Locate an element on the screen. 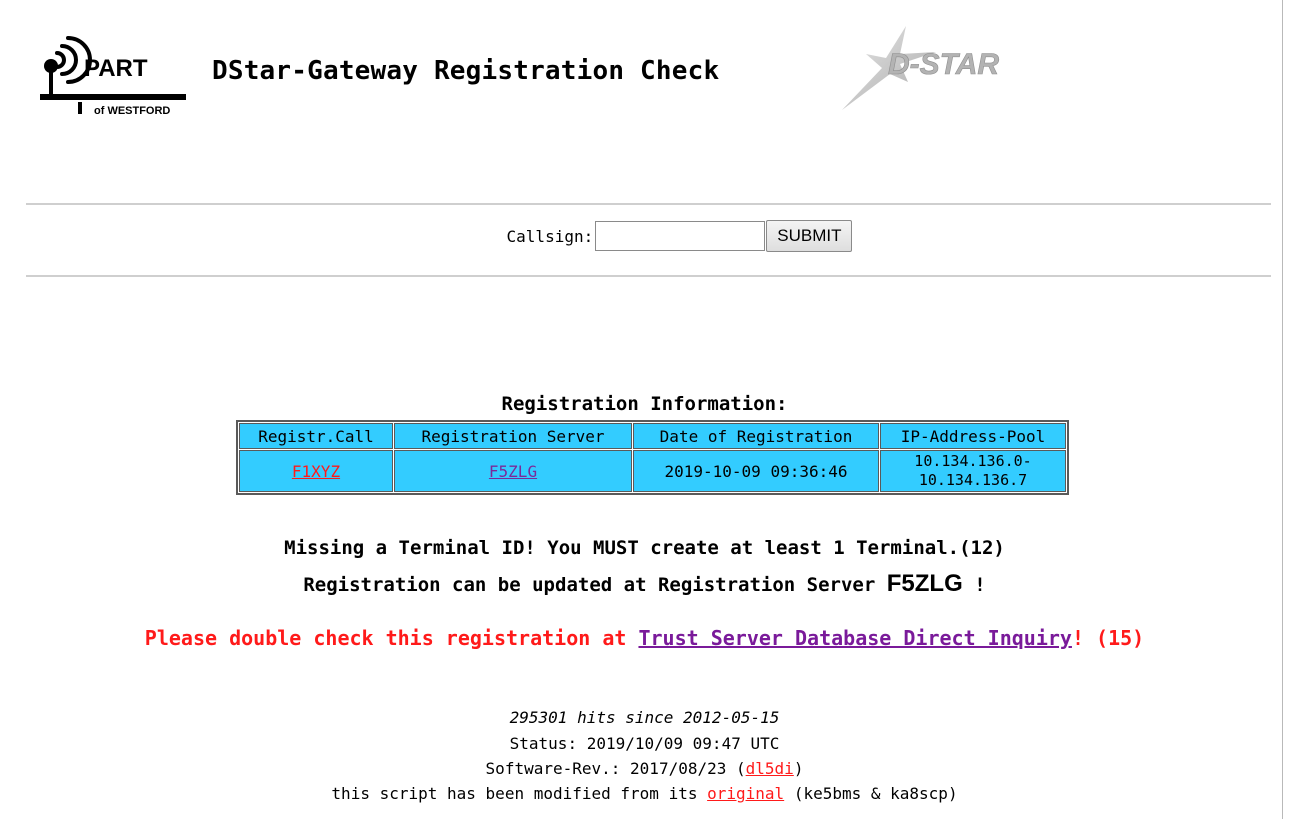 This screenshot has height=819, width=1289. callsign-input is located at coordinates (680, 236).